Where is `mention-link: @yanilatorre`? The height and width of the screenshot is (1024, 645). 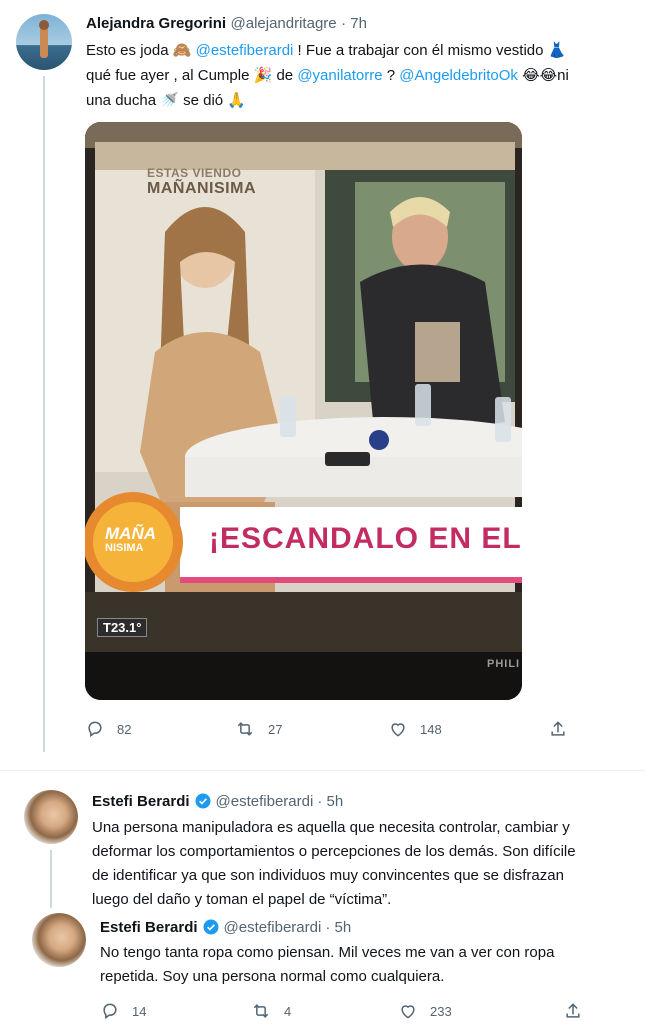
mention-link: @yanilatorre is located at coordinates (339, 75).